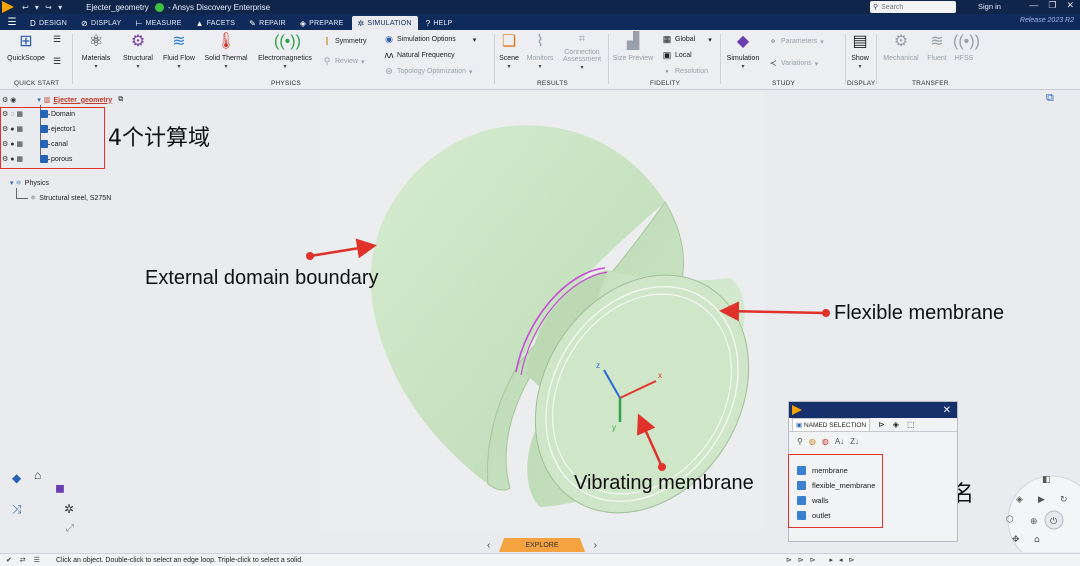 The width and height of the screenshot is (1080, 566). I want to click on hfss-button: ((•)) HFSS, so click(966, 47).